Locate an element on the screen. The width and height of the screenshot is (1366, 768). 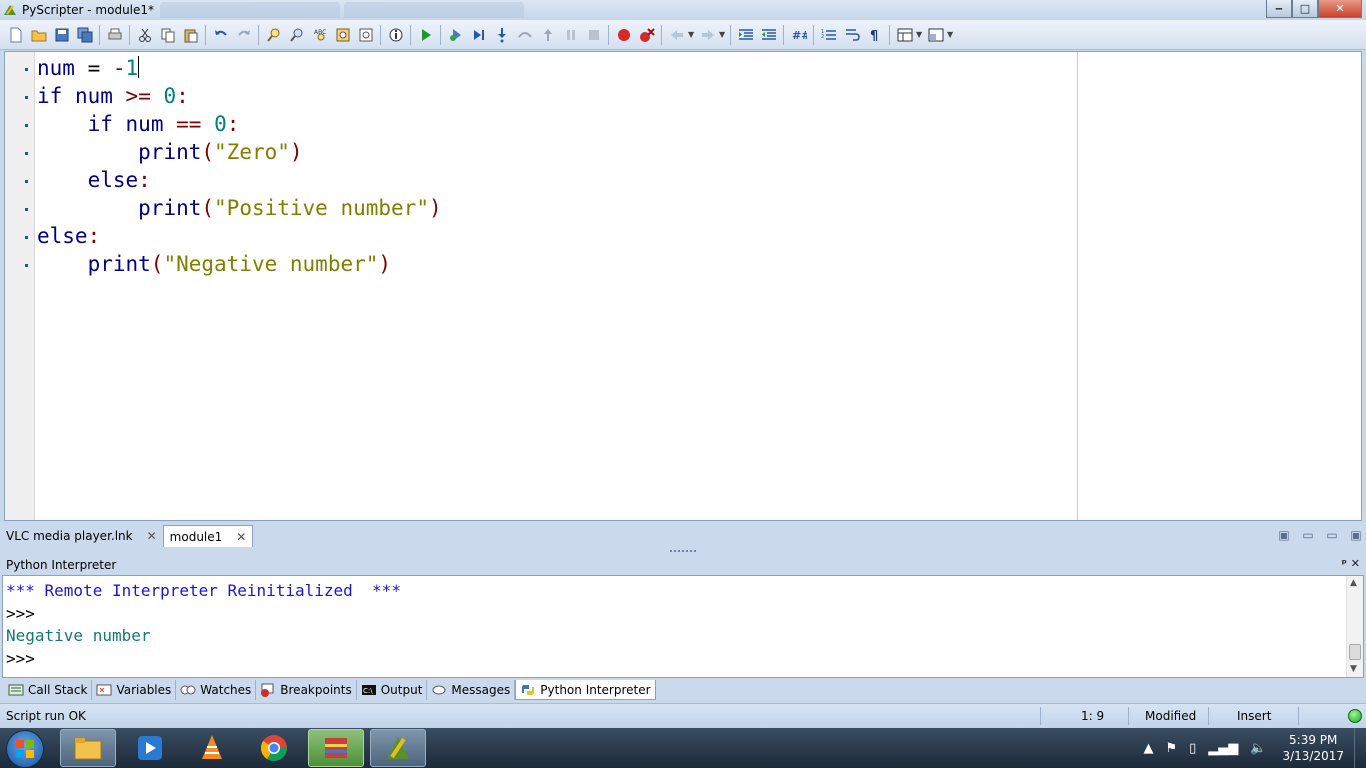
panel-pin-close-icons: ᵖ ✕ is located at coordinates (1351, 563).